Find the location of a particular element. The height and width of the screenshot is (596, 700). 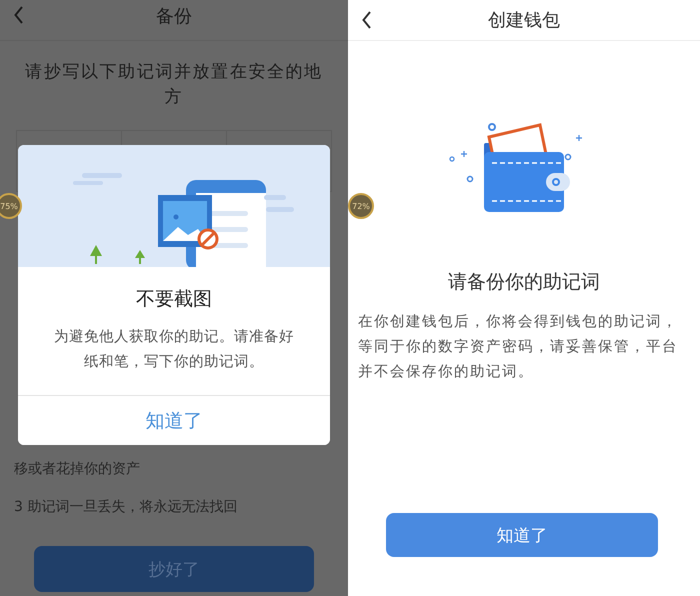

screen-title: 创建钱包 is located at coordinates (524, 20).